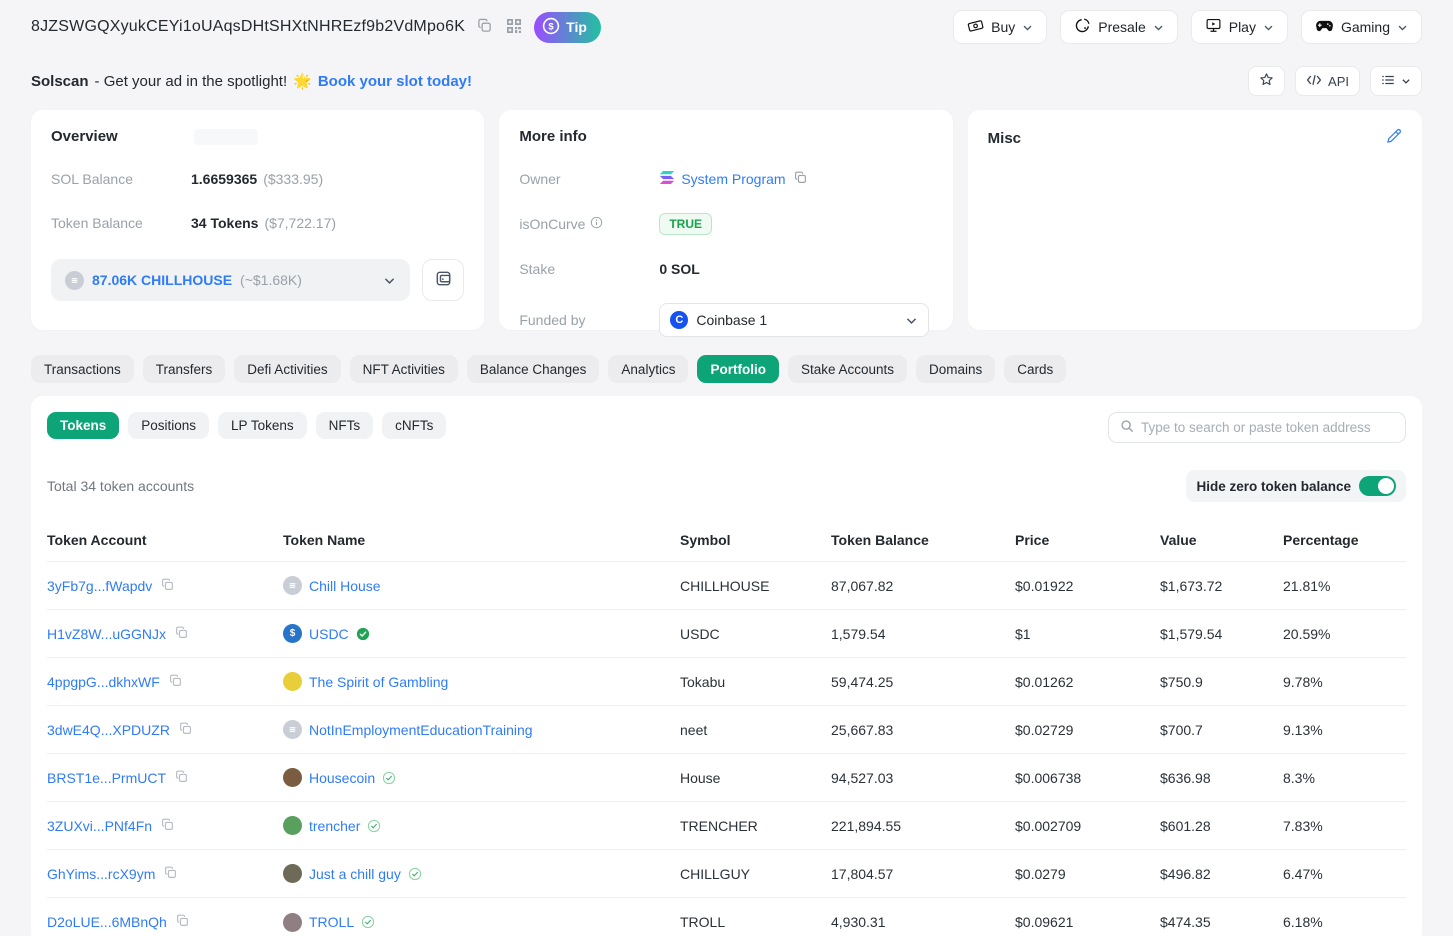 The image size is (1453, 936). What do you see at coordinates (1178, 539) in the screenshot?
I see `col-value: Value` at bounding box center [1178, 539].